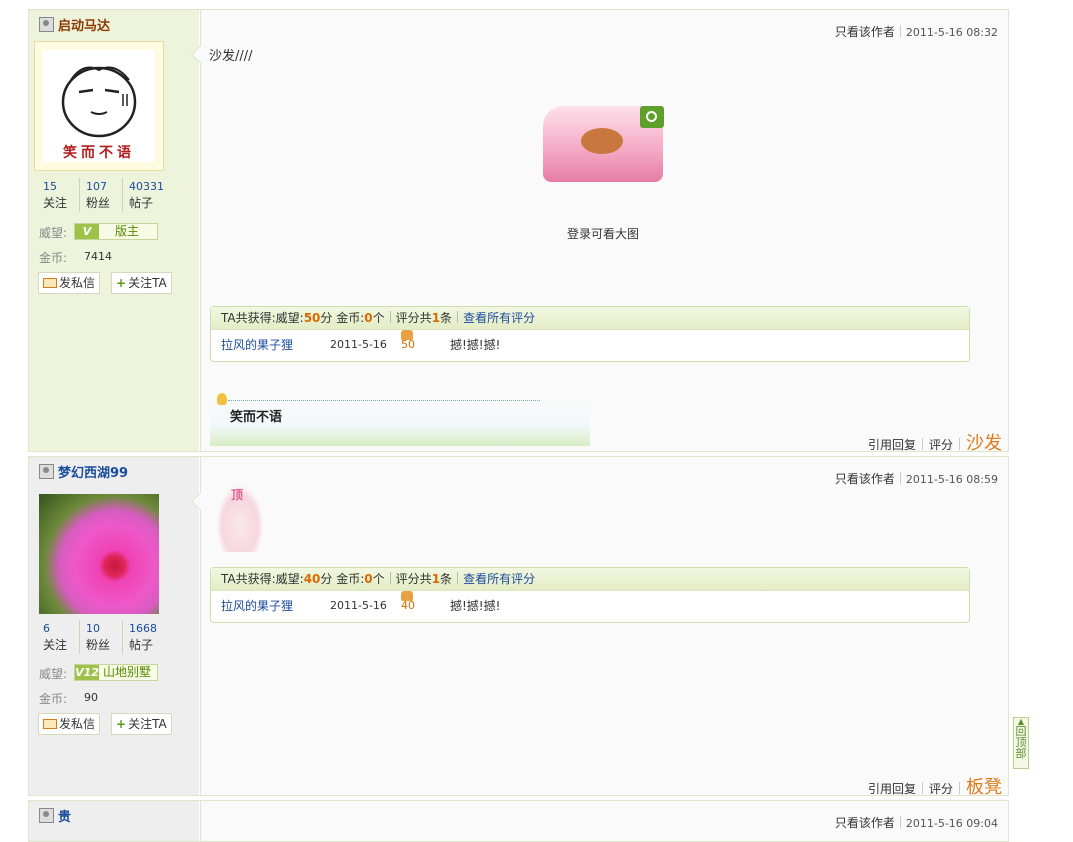  I want to click on rank-badge: V 版主, so click(116, 231).